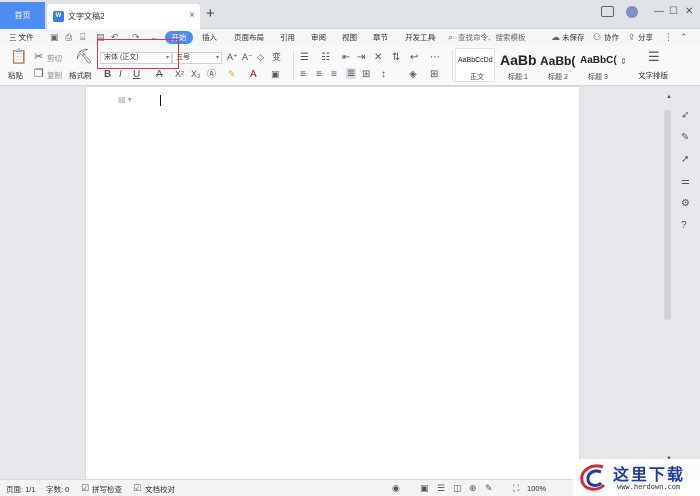 Image resolution: width=700 pixels, height=496 pixels. What do you see at coordinates (659, 11) in the screenshot?
I see `minimize-button: —` at bounding box center [659, 11].